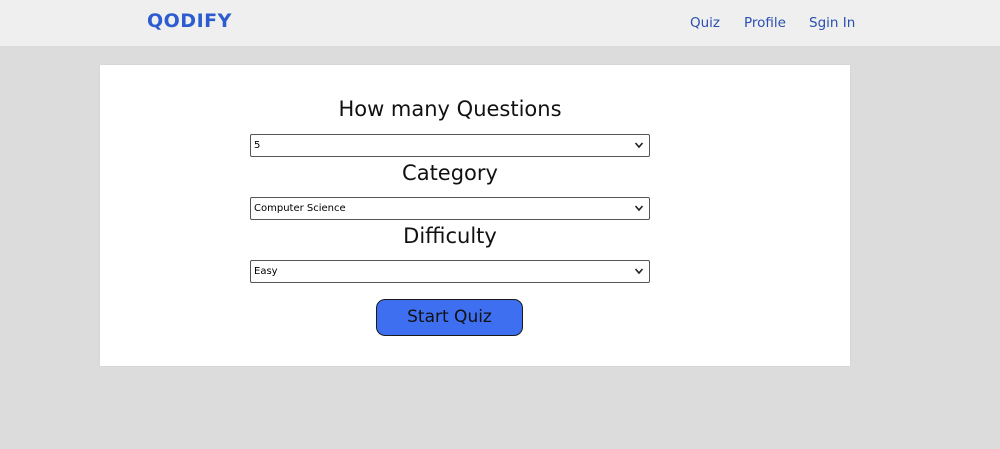  What do you see at coordinates (450, 236) in the screenshot?
I see `difficulty-label: Difficulty` at bounding box center [450, 236].